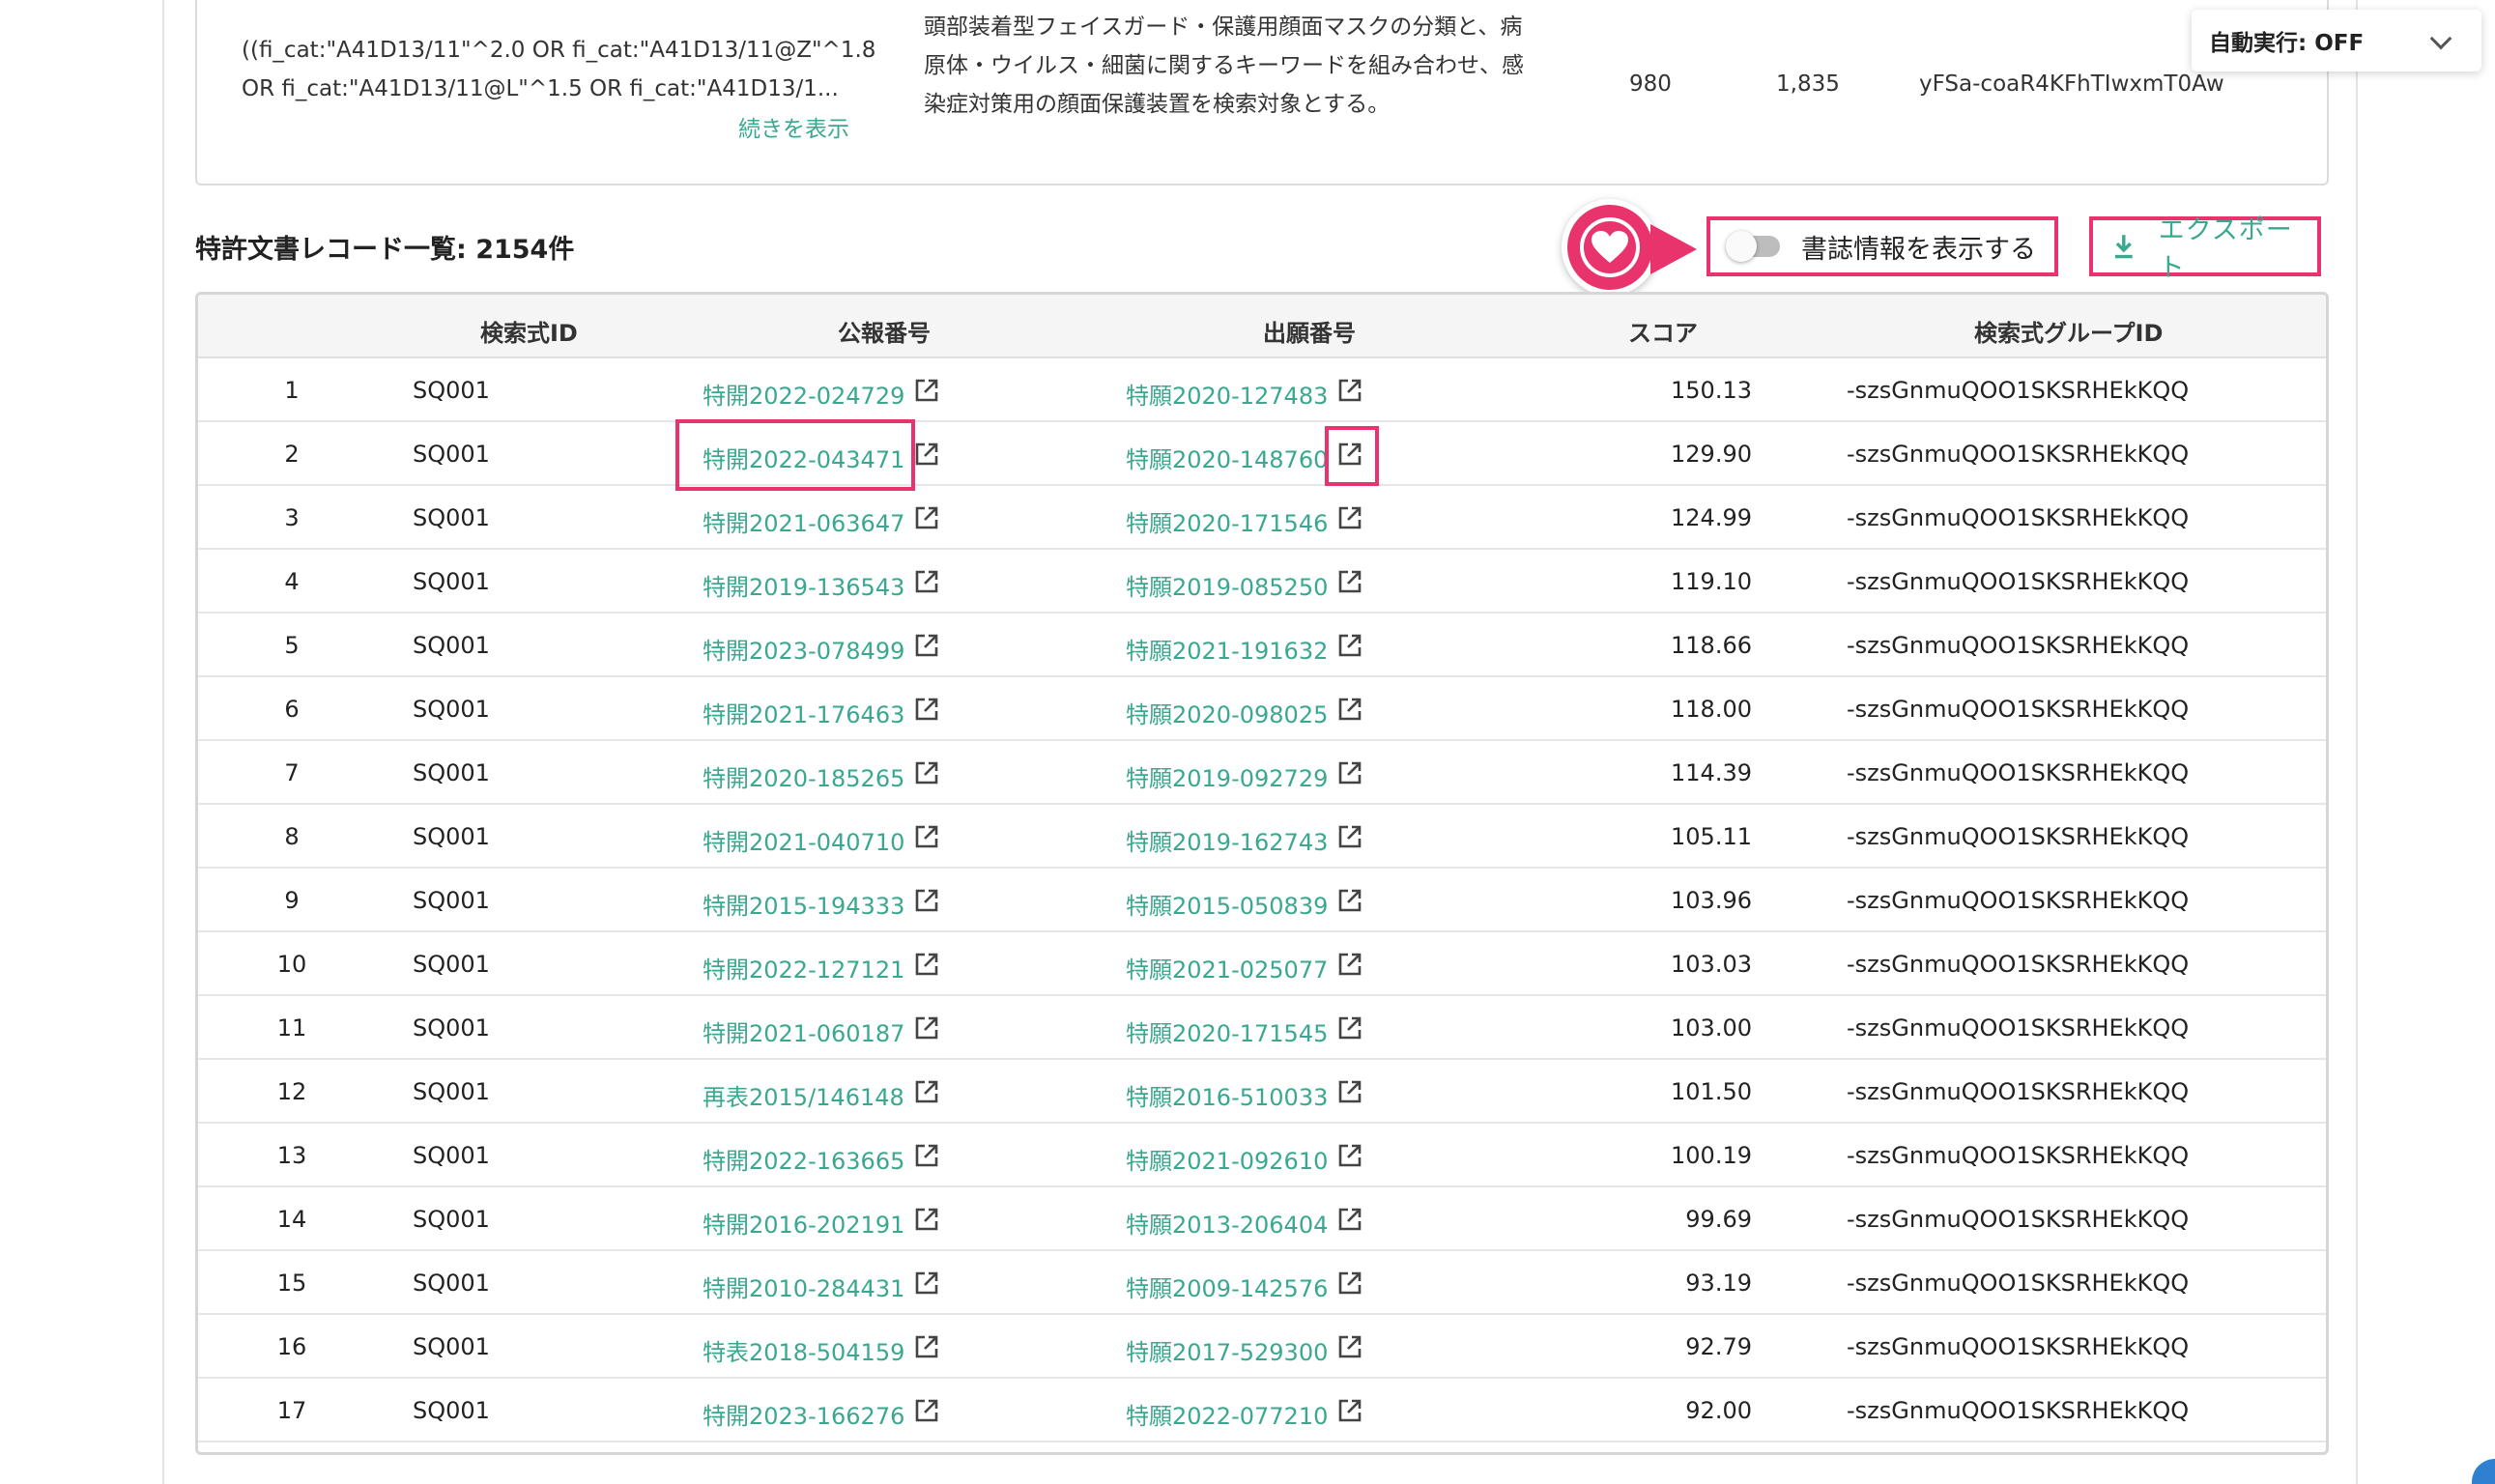 This screenshot has height=1484, width=2495. Describe the element at coordinates (291, 1410) in the screenshot. I see `row-number: 17` at that location.